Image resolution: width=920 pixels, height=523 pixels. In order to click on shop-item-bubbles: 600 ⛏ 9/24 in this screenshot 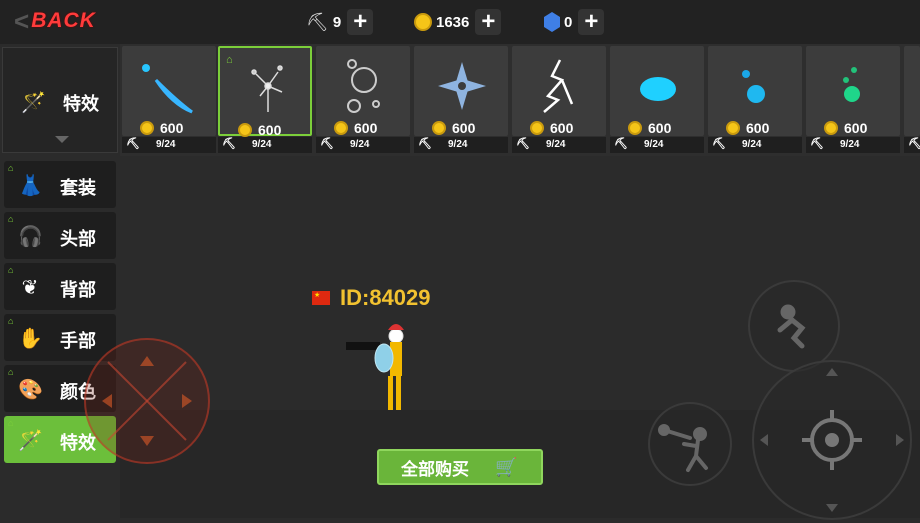, I will do `click(363, 99)`.